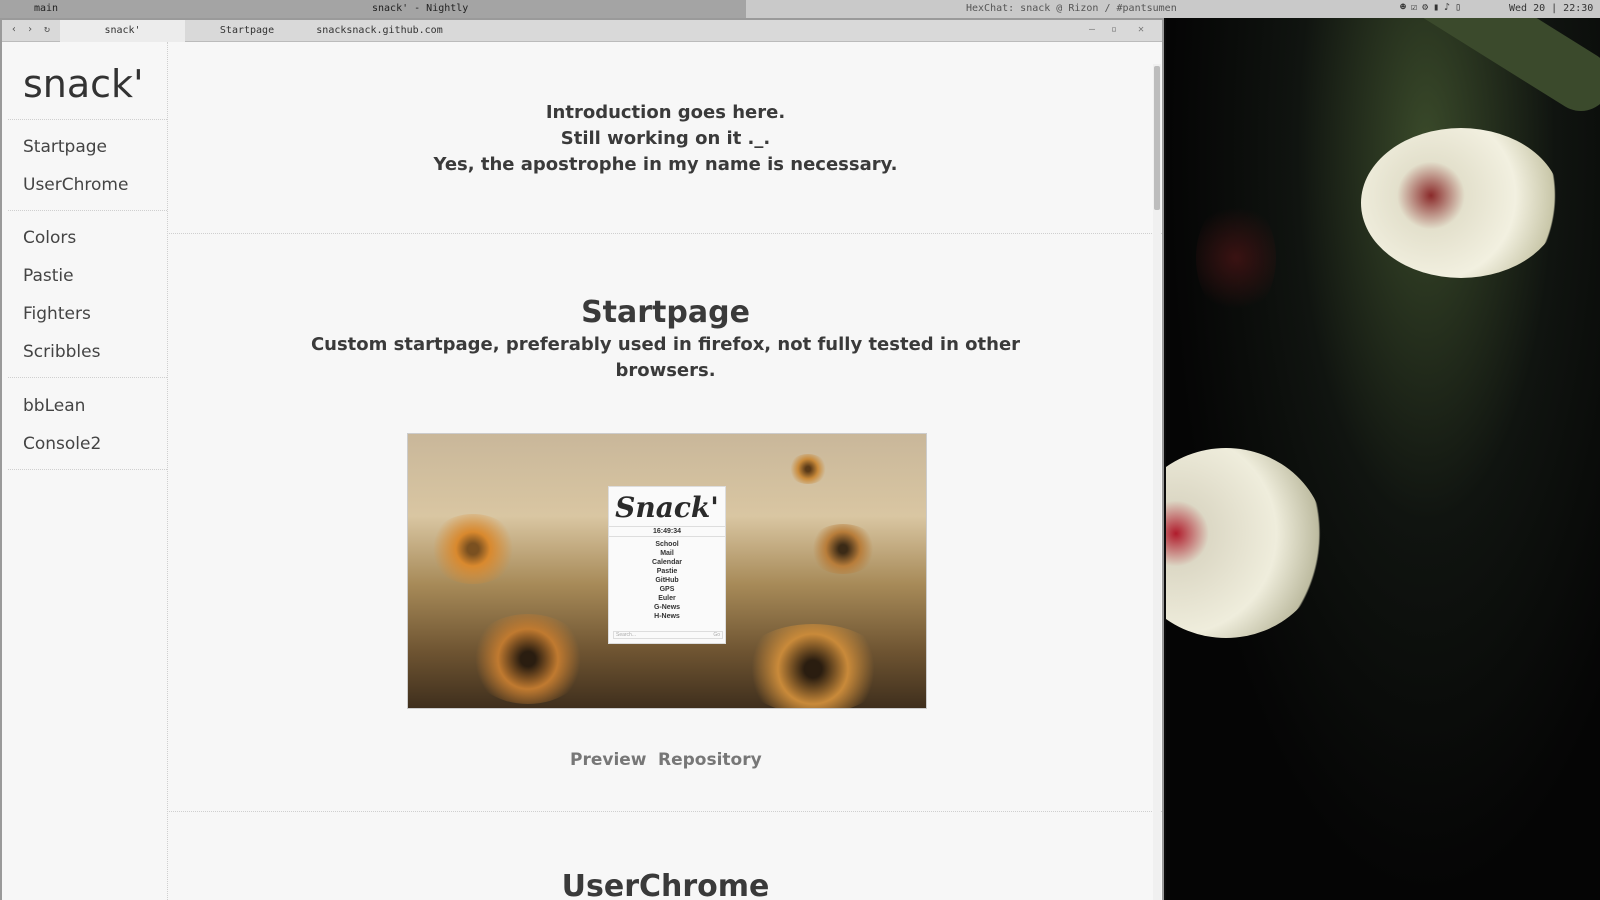  I want to click on system-tray: ☻ ☑ ⚙ ▮ ♪ ▯, so click(1430, 7).